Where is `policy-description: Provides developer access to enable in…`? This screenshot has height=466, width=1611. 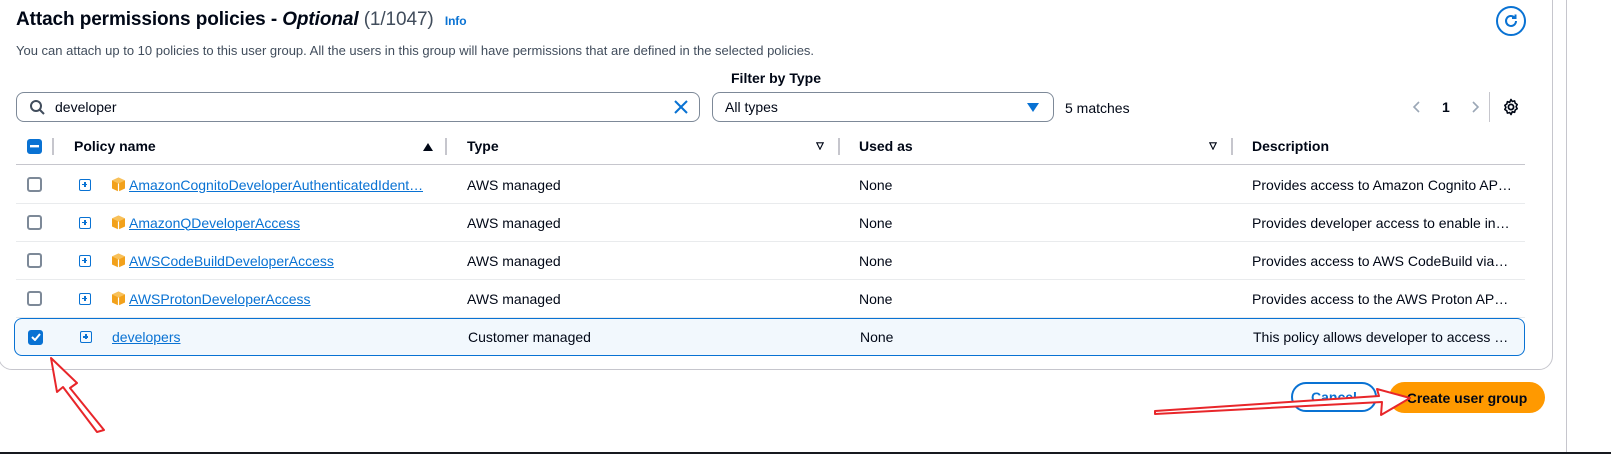
policy-description: Provides developer access to enable in… is located at coordinates (1382, 222).